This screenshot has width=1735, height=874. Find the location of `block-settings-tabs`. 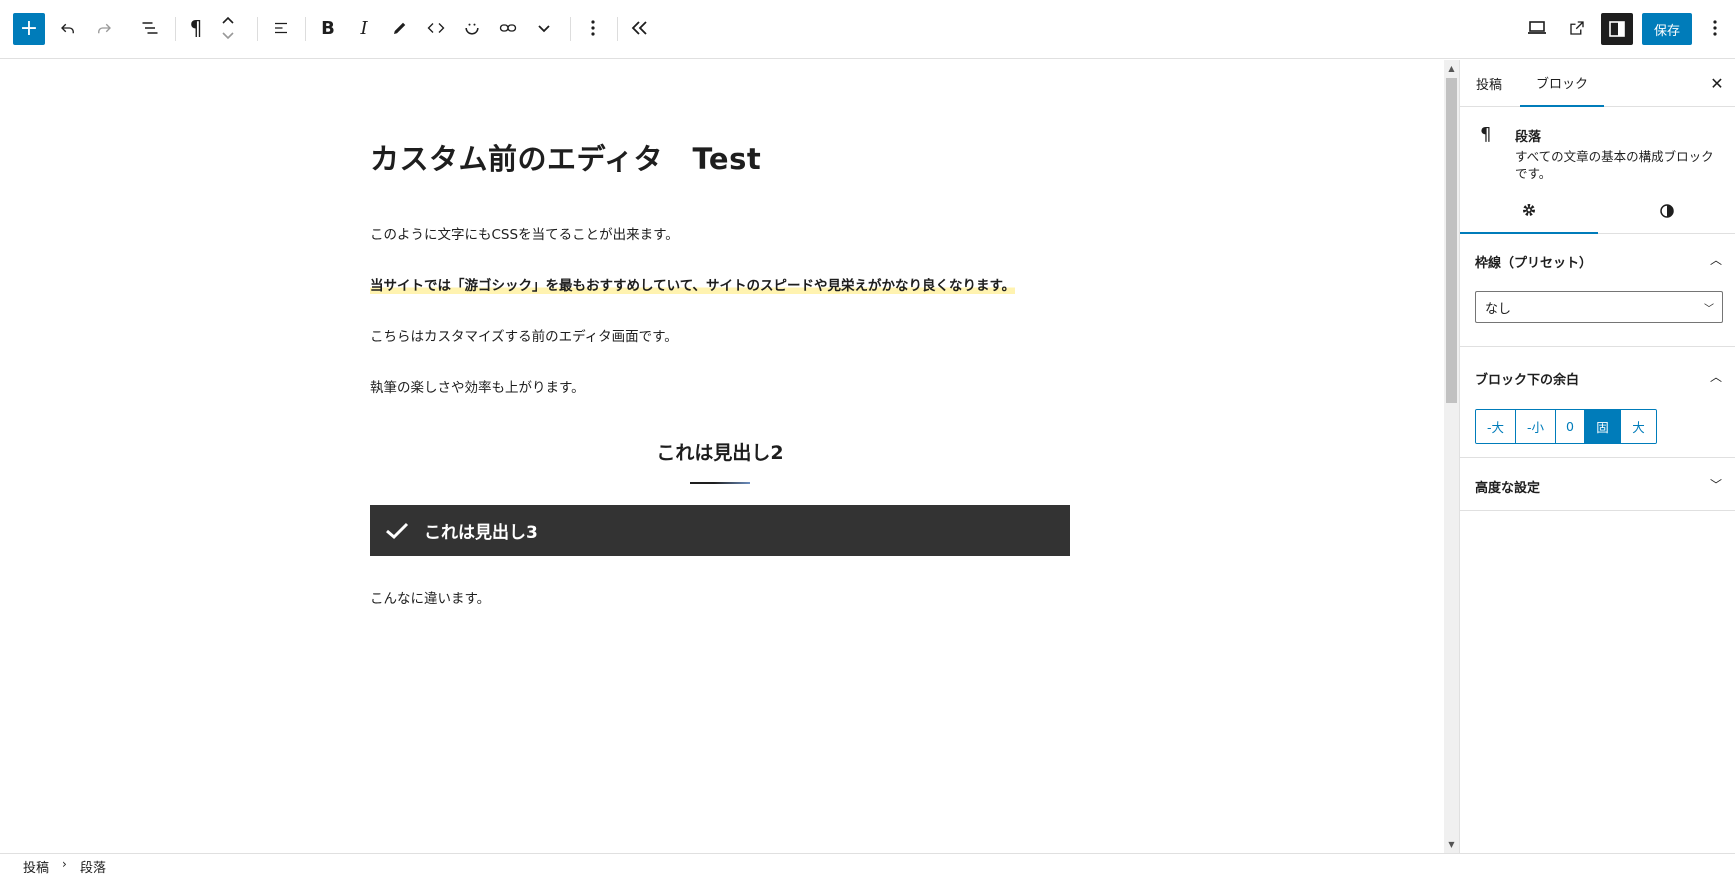

block-settings-tabs is located at coordinates (1597, 211).